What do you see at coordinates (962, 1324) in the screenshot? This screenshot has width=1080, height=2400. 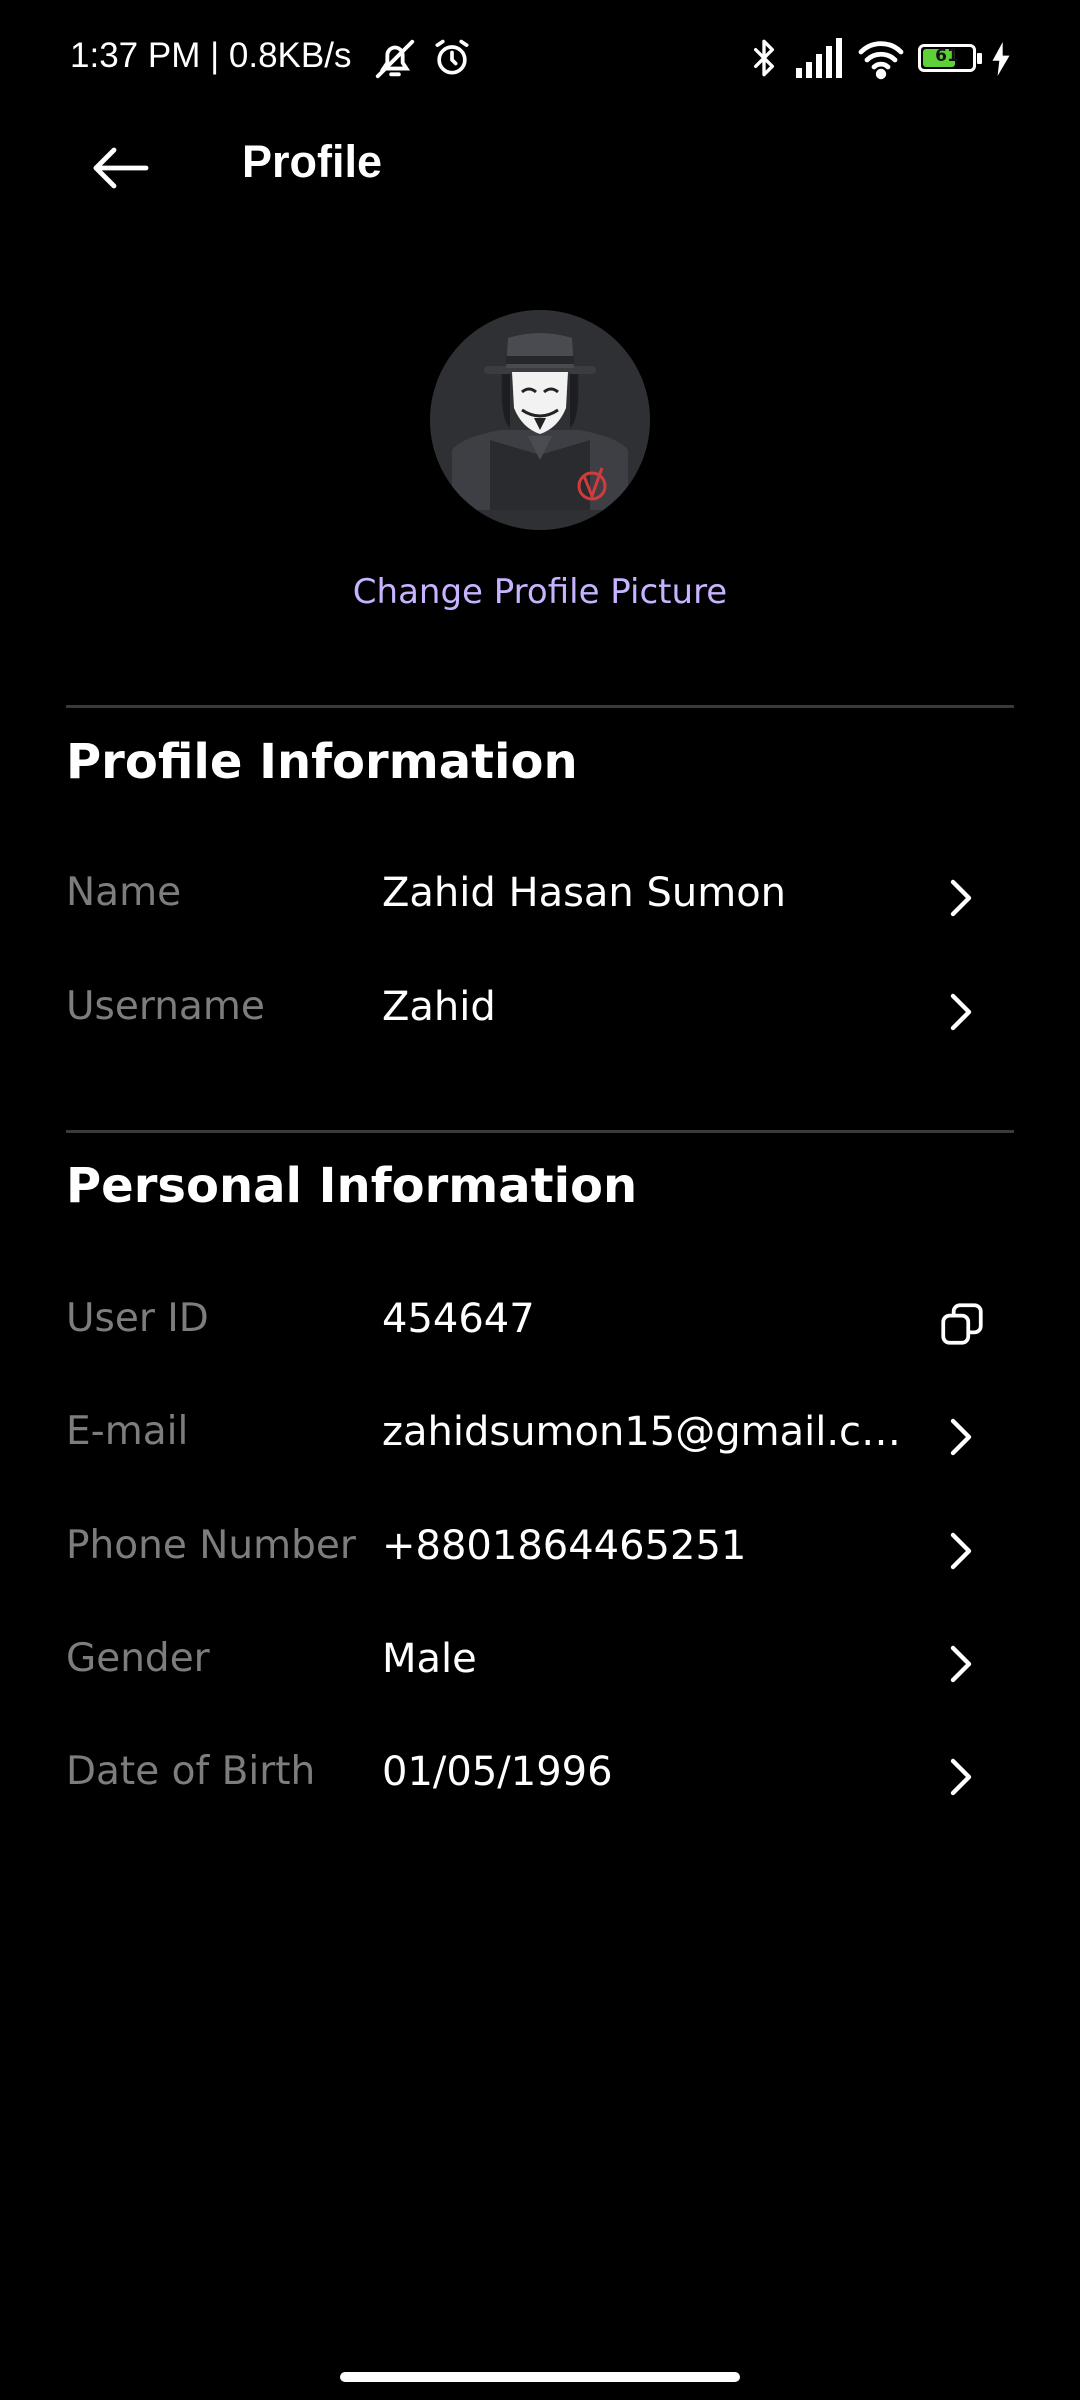 I see `copy-icon` at bounding box center [962, 1324].